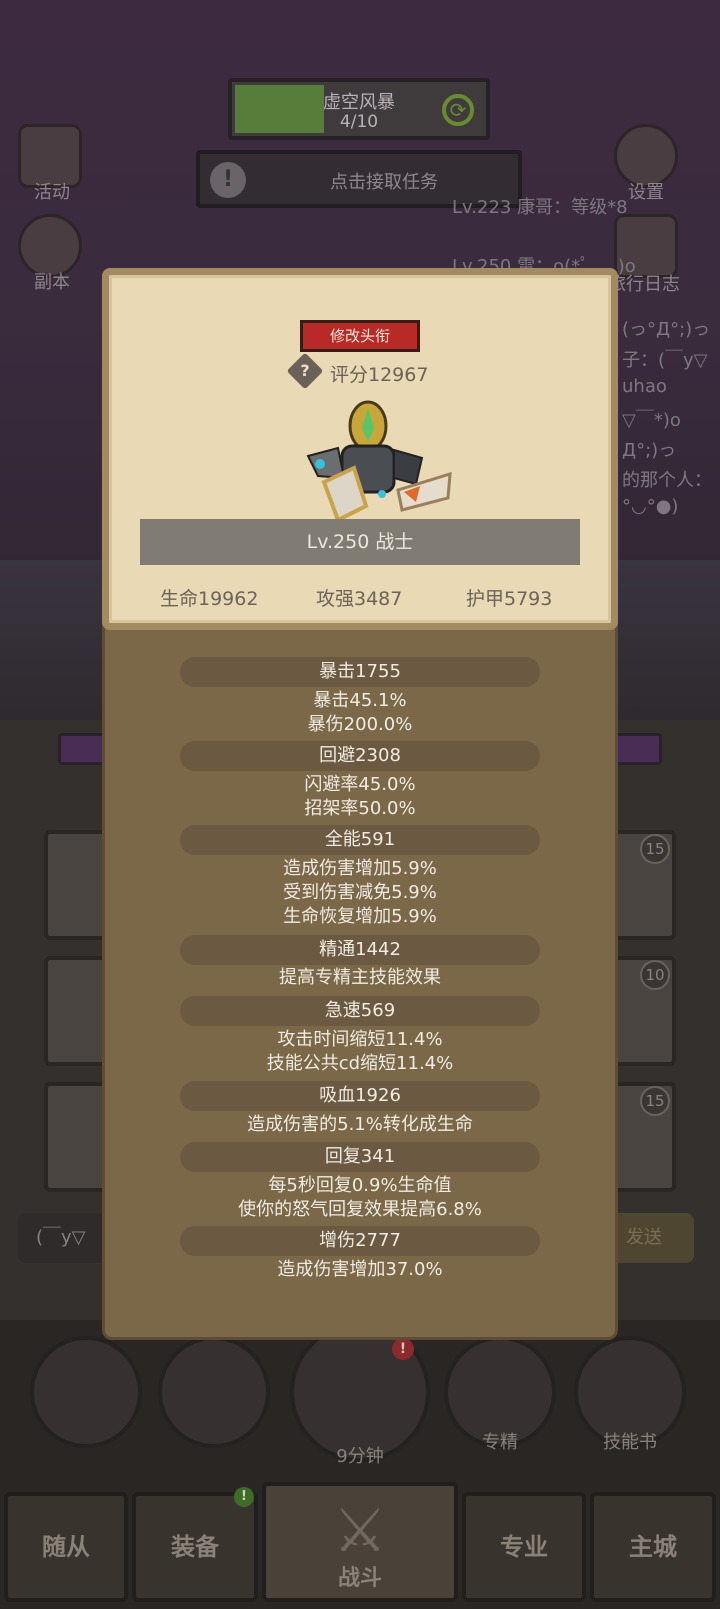 This screenshot has height=1609, width=720. Describe the element at coordinates (667, 480) in the screenshot. I see `chat-line: 的那个人：` at that location.